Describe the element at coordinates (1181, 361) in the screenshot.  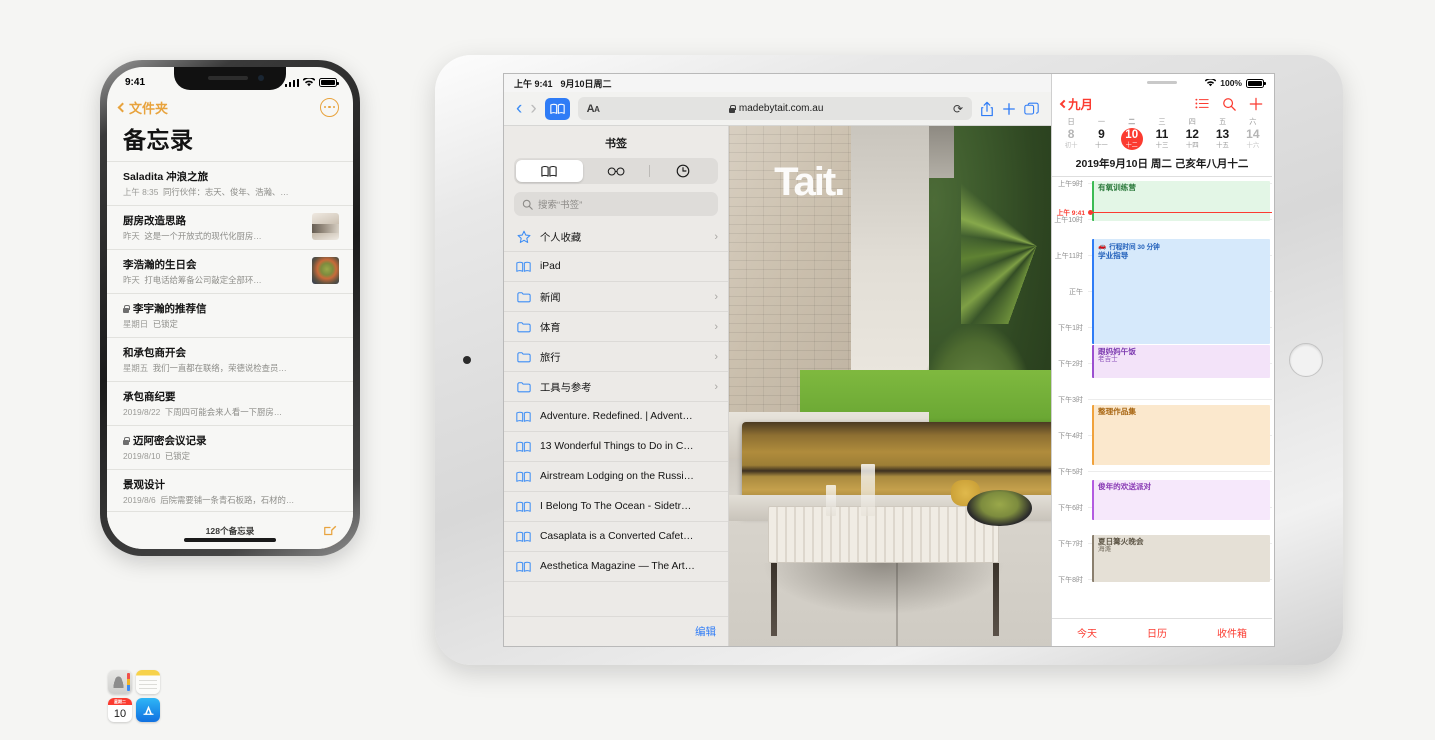
I see `calendar-event: 跟妈妈午饭 老吉士` at that location.